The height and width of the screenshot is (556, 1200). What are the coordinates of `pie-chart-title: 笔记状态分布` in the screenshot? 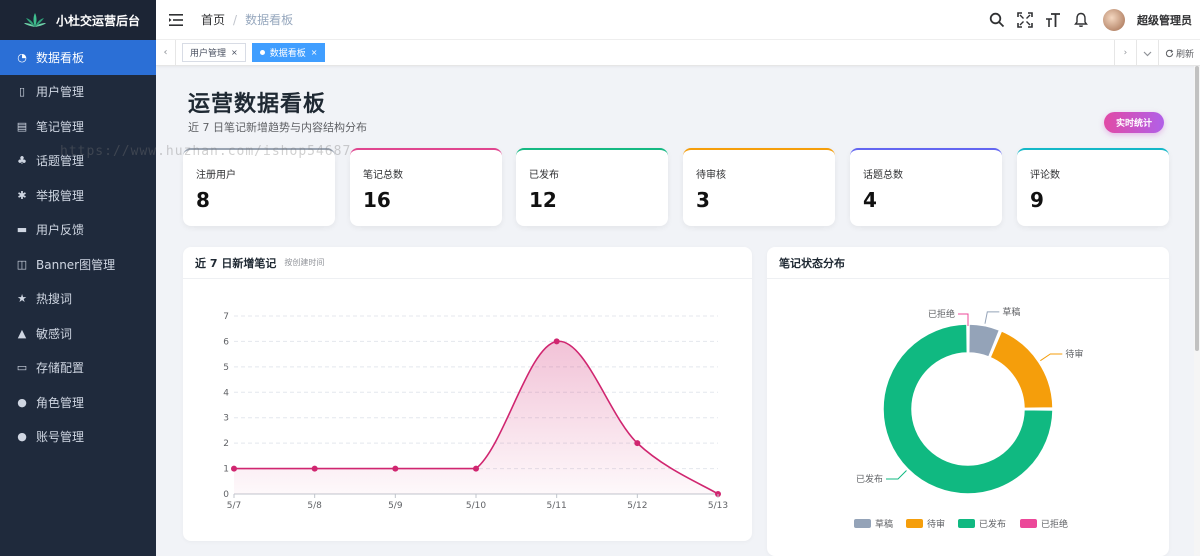 It's located at (812, 263).